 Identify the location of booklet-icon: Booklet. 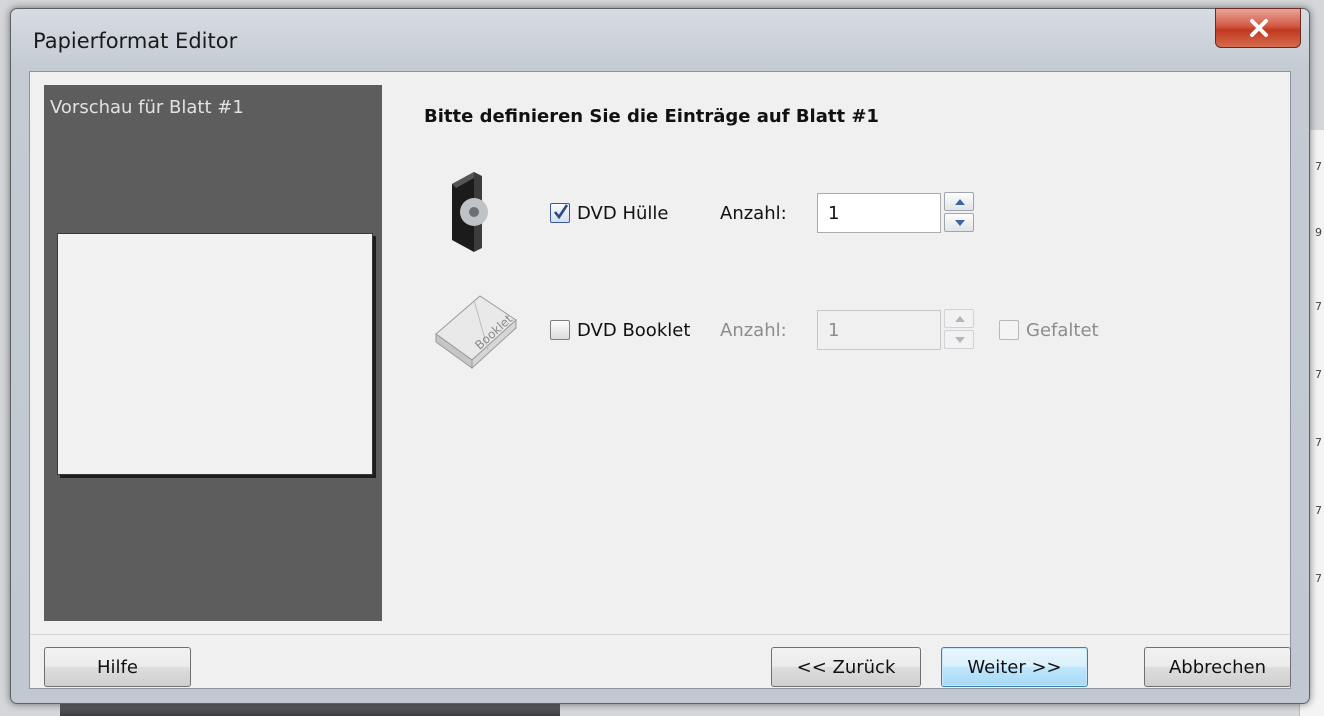
(476, 332).